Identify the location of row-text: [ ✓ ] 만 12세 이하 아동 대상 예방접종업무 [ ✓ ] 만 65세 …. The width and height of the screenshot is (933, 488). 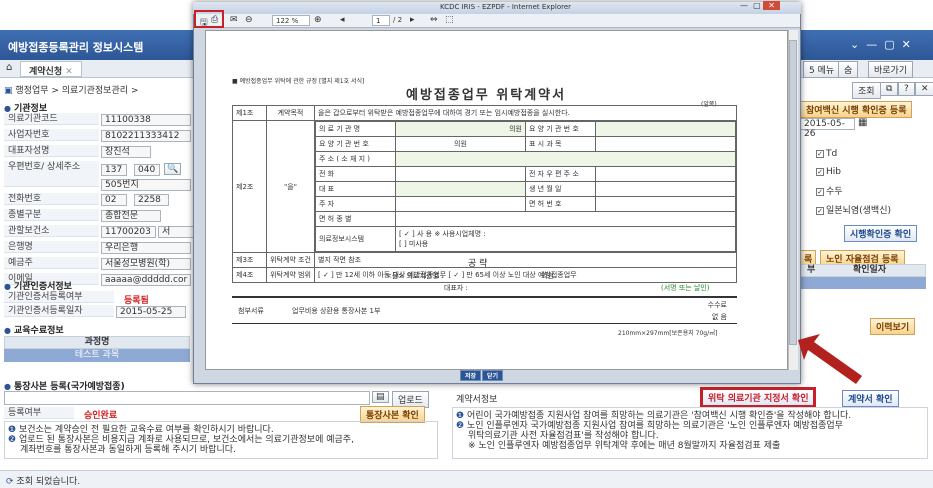
(525, 275).